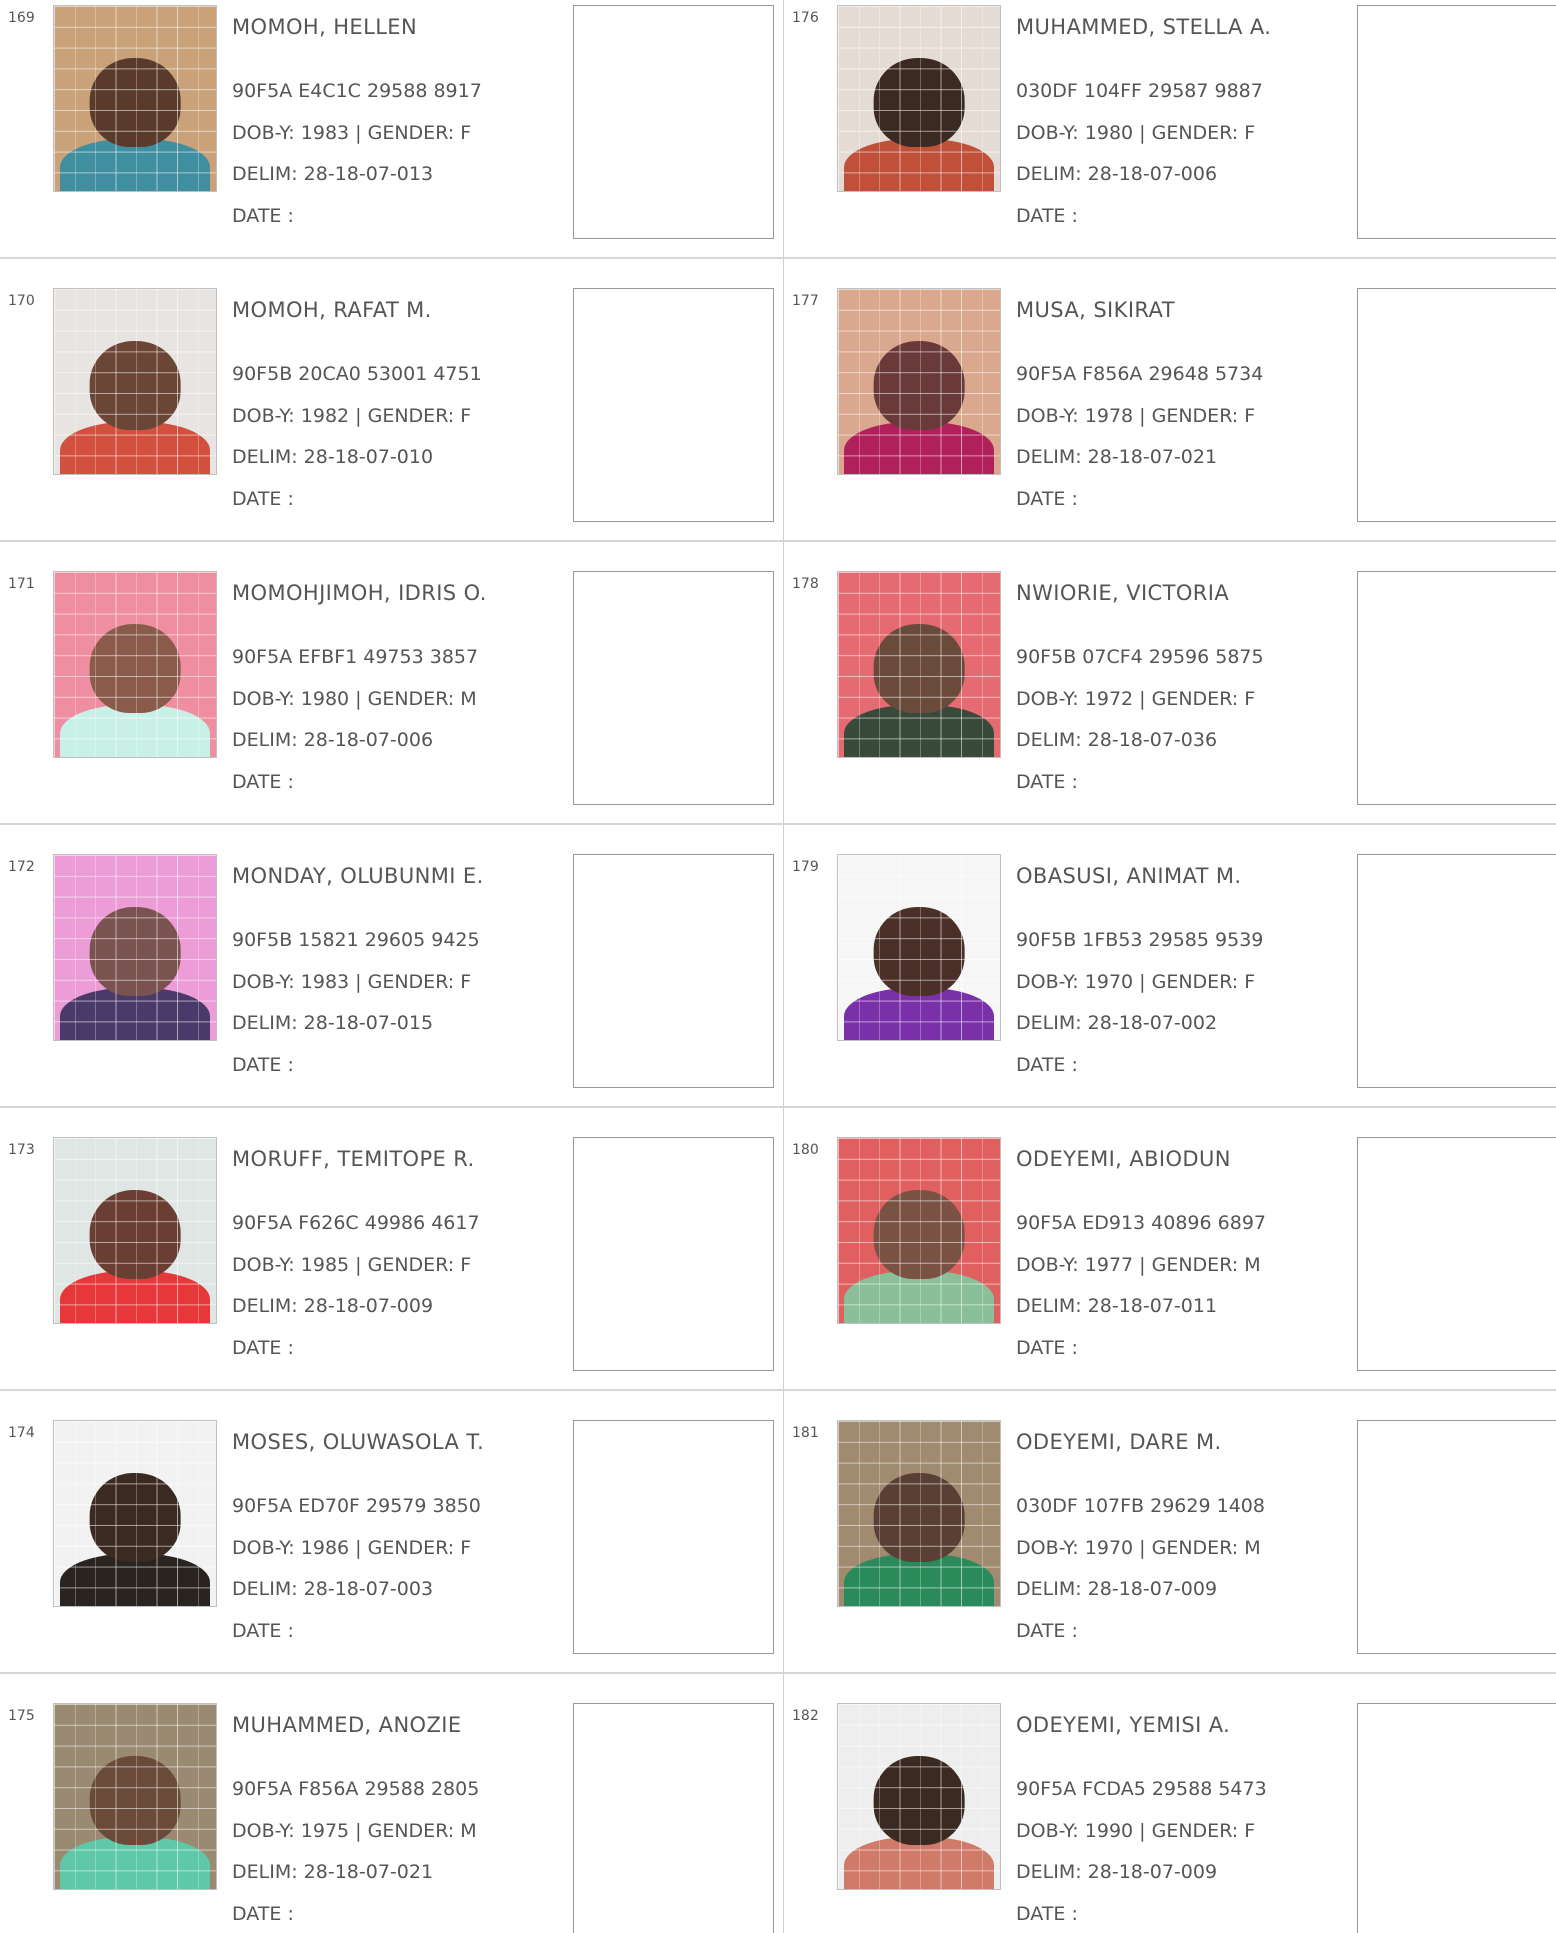 Image resolution: width=1556 pixels, height=1933 pixels. I want to click on delim-line: DELIM: 28-18-07-002, so click(1116, 1023).